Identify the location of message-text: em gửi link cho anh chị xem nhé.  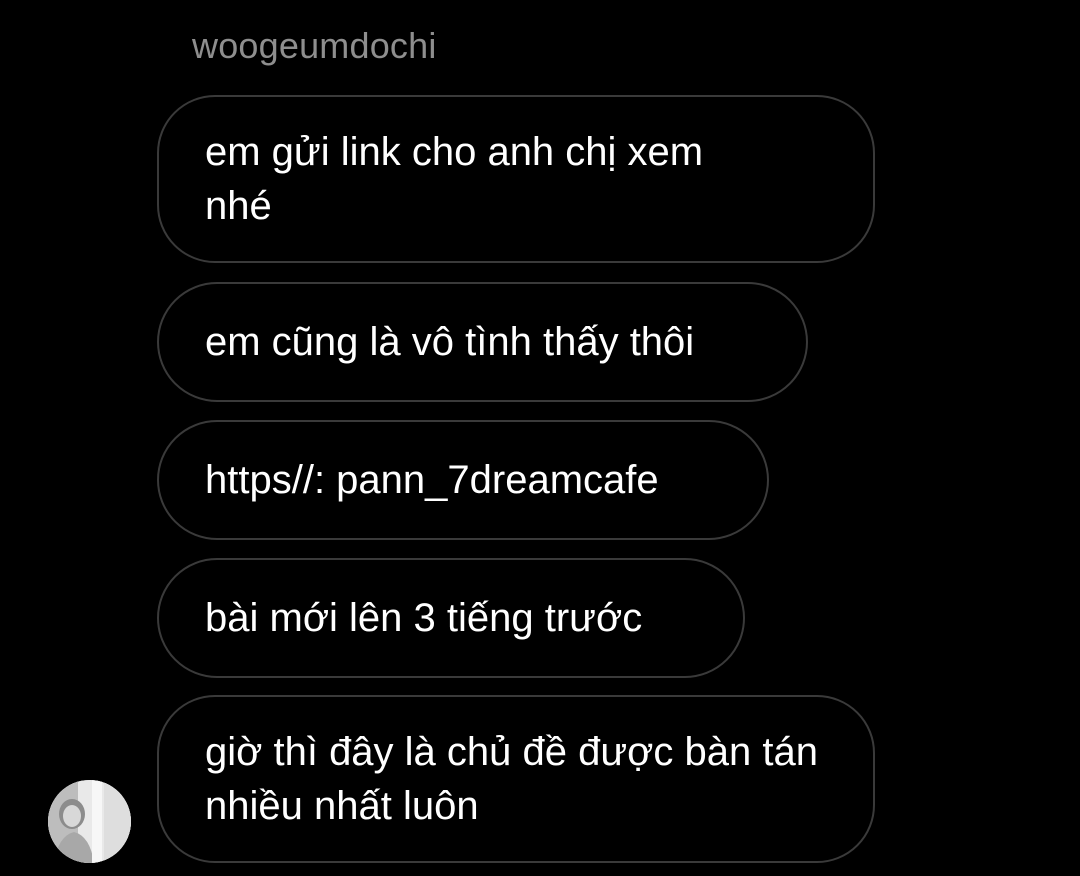
(454, 179).